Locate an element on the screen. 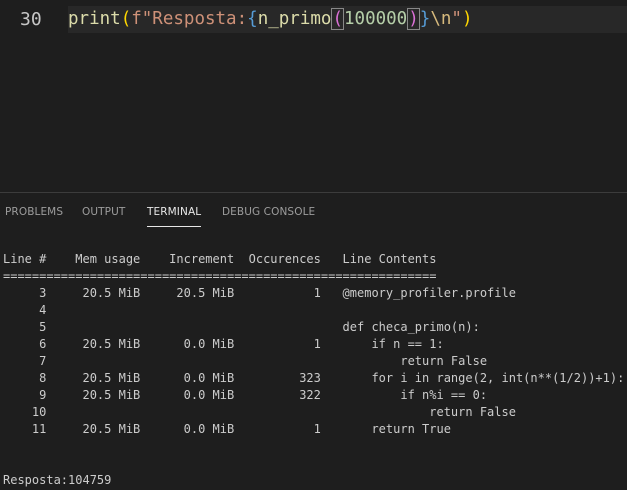 The height and width of the screenshot is (490, 627). terminal-row: 9 20.5 MiB 0.0 MiB 322 if n%i == 0: is located at coordinates (245, 395).